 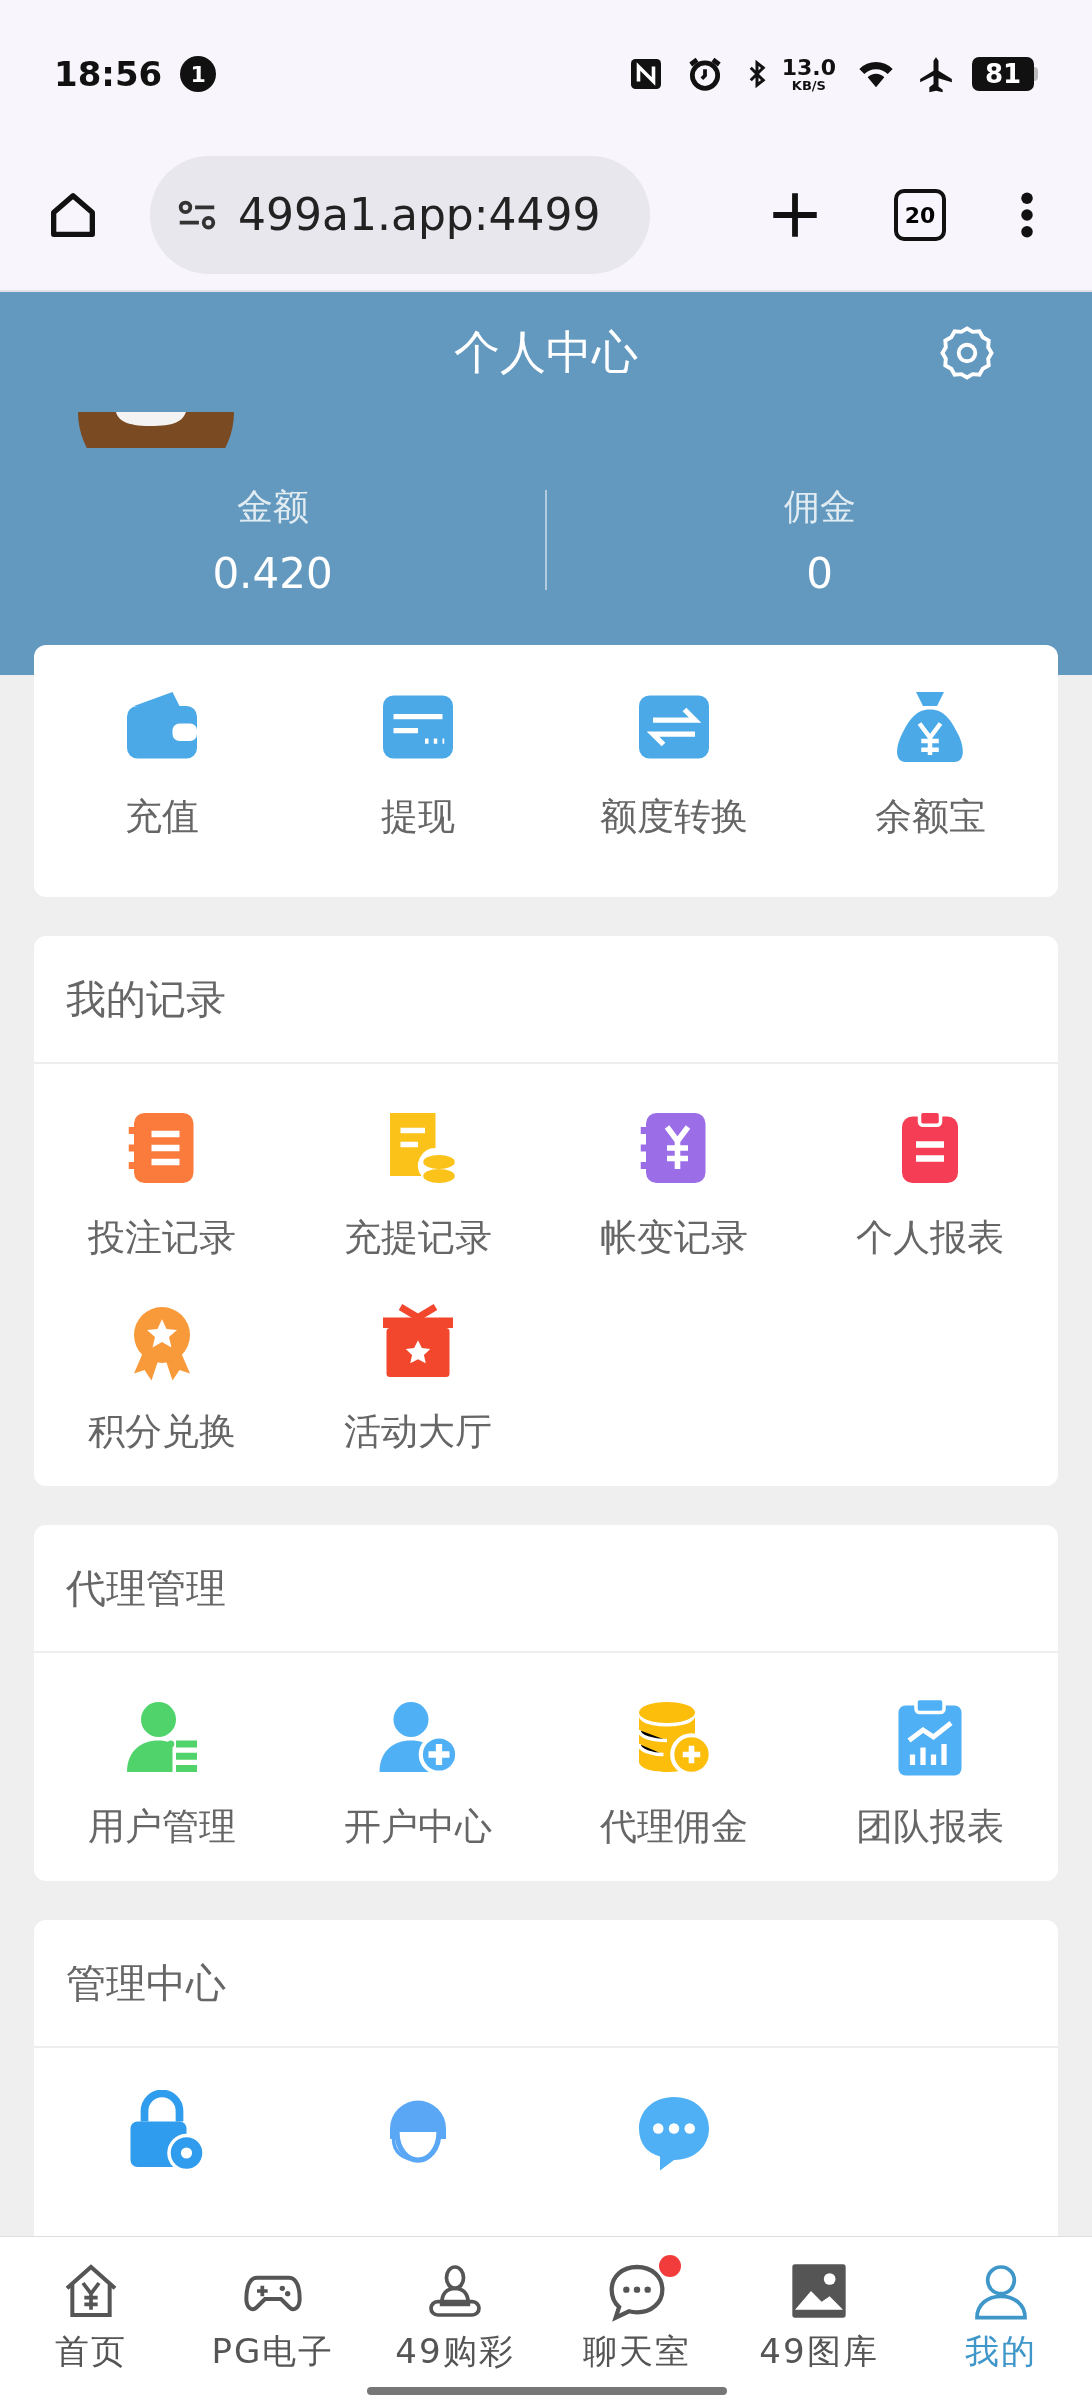 What do you see at coordinates (418, 1238) in the screenshot?
I see `menu-label: 充提记录` at bounding box center [418, 1238].